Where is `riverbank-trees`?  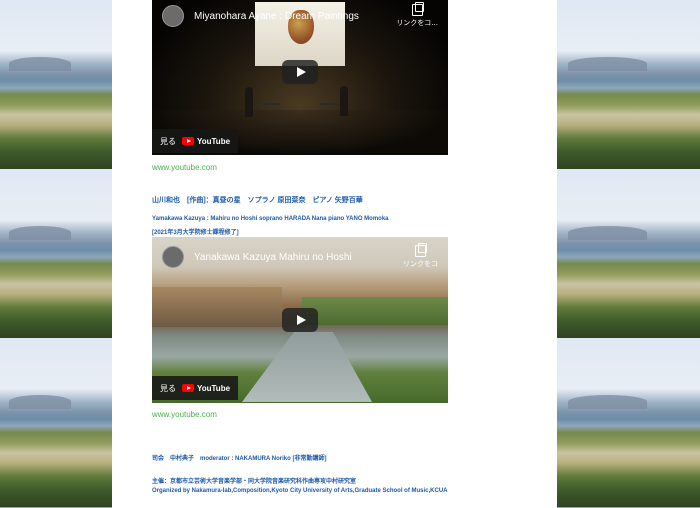 riverbank-trees is located at coordinates (375, 311).